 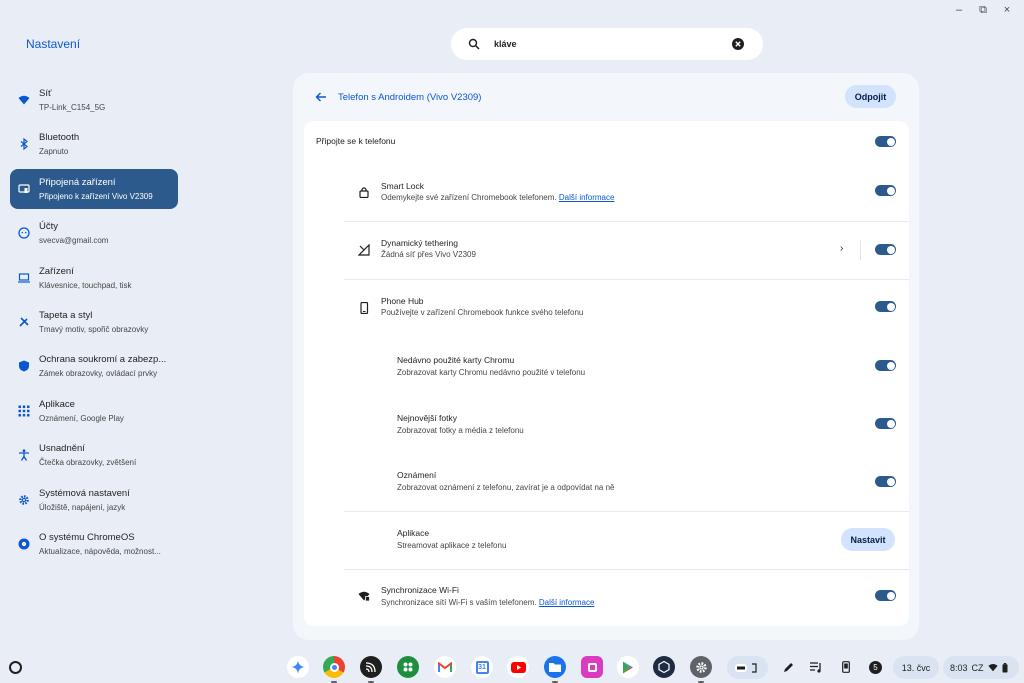 What do you see at coordinates (321, 97) in the screenshot?
I see `back-arrow-icon` at bounding box center [321, 97].